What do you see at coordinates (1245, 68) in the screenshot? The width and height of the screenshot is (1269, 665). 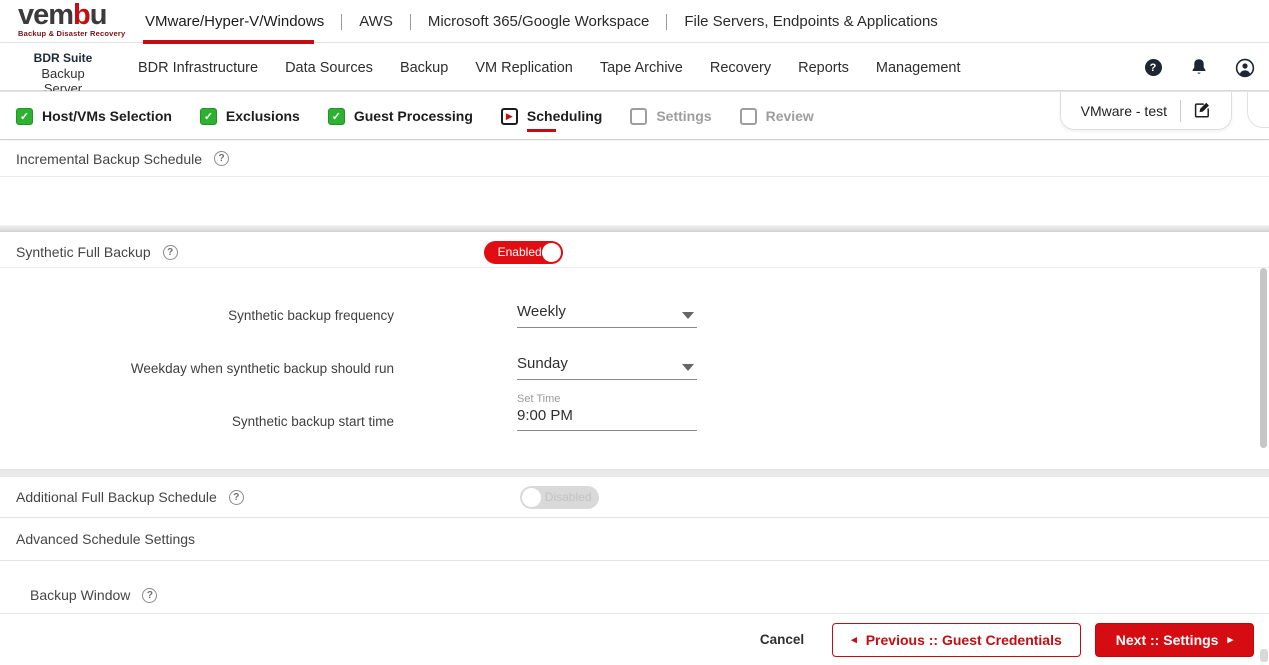 I see `account-icon` at bounding box center [1245, 68].